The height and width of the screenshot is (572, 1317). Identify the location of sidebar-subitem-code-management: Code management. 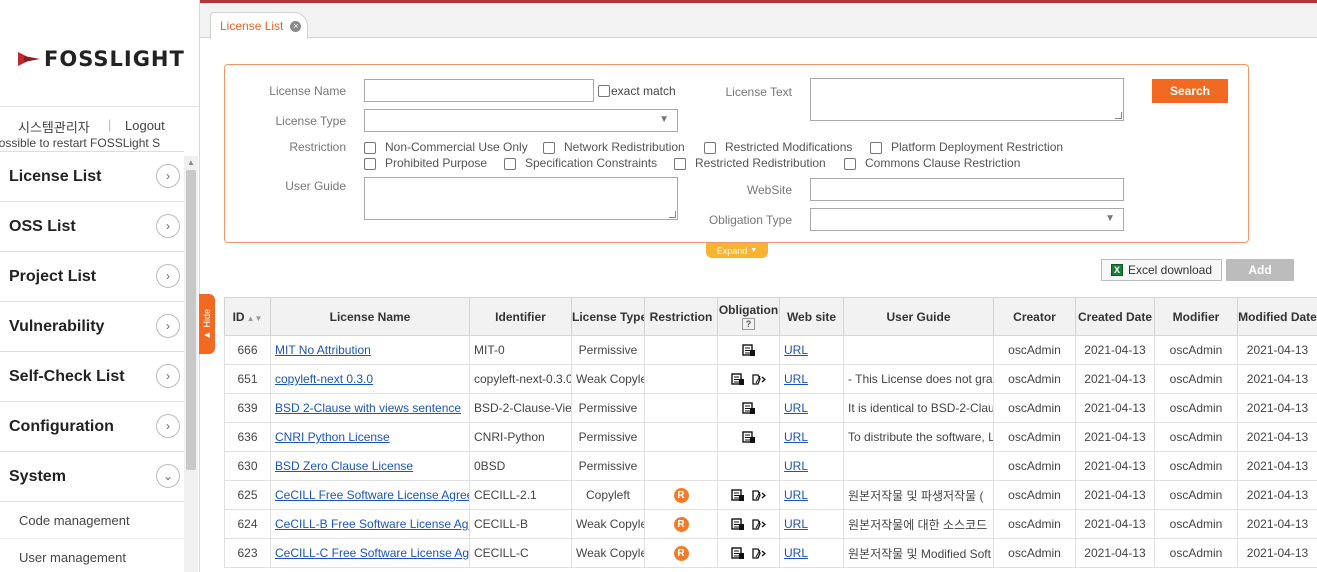
(92, 520).